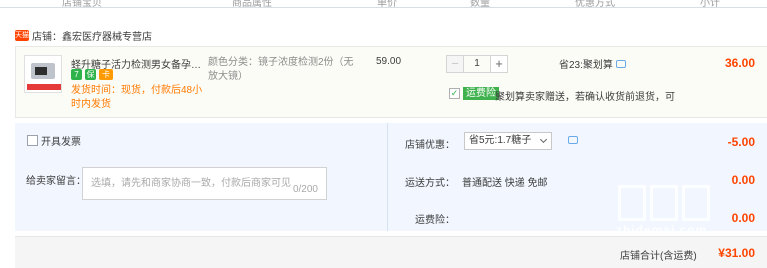 The width and height of the screenshot is (767, 268). I want to click on item-promo-text: 省23:聚划算, so click(586, 65).